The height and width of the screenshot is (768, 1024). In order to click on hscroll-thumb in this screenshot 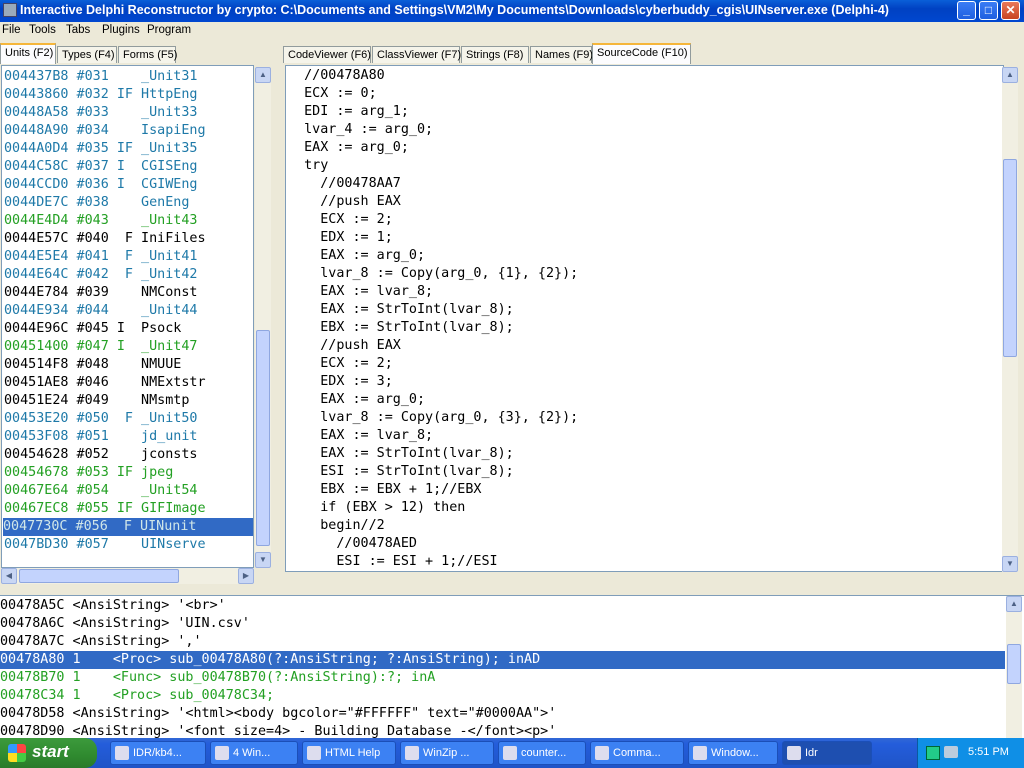, I will do `click(99, 576)`.